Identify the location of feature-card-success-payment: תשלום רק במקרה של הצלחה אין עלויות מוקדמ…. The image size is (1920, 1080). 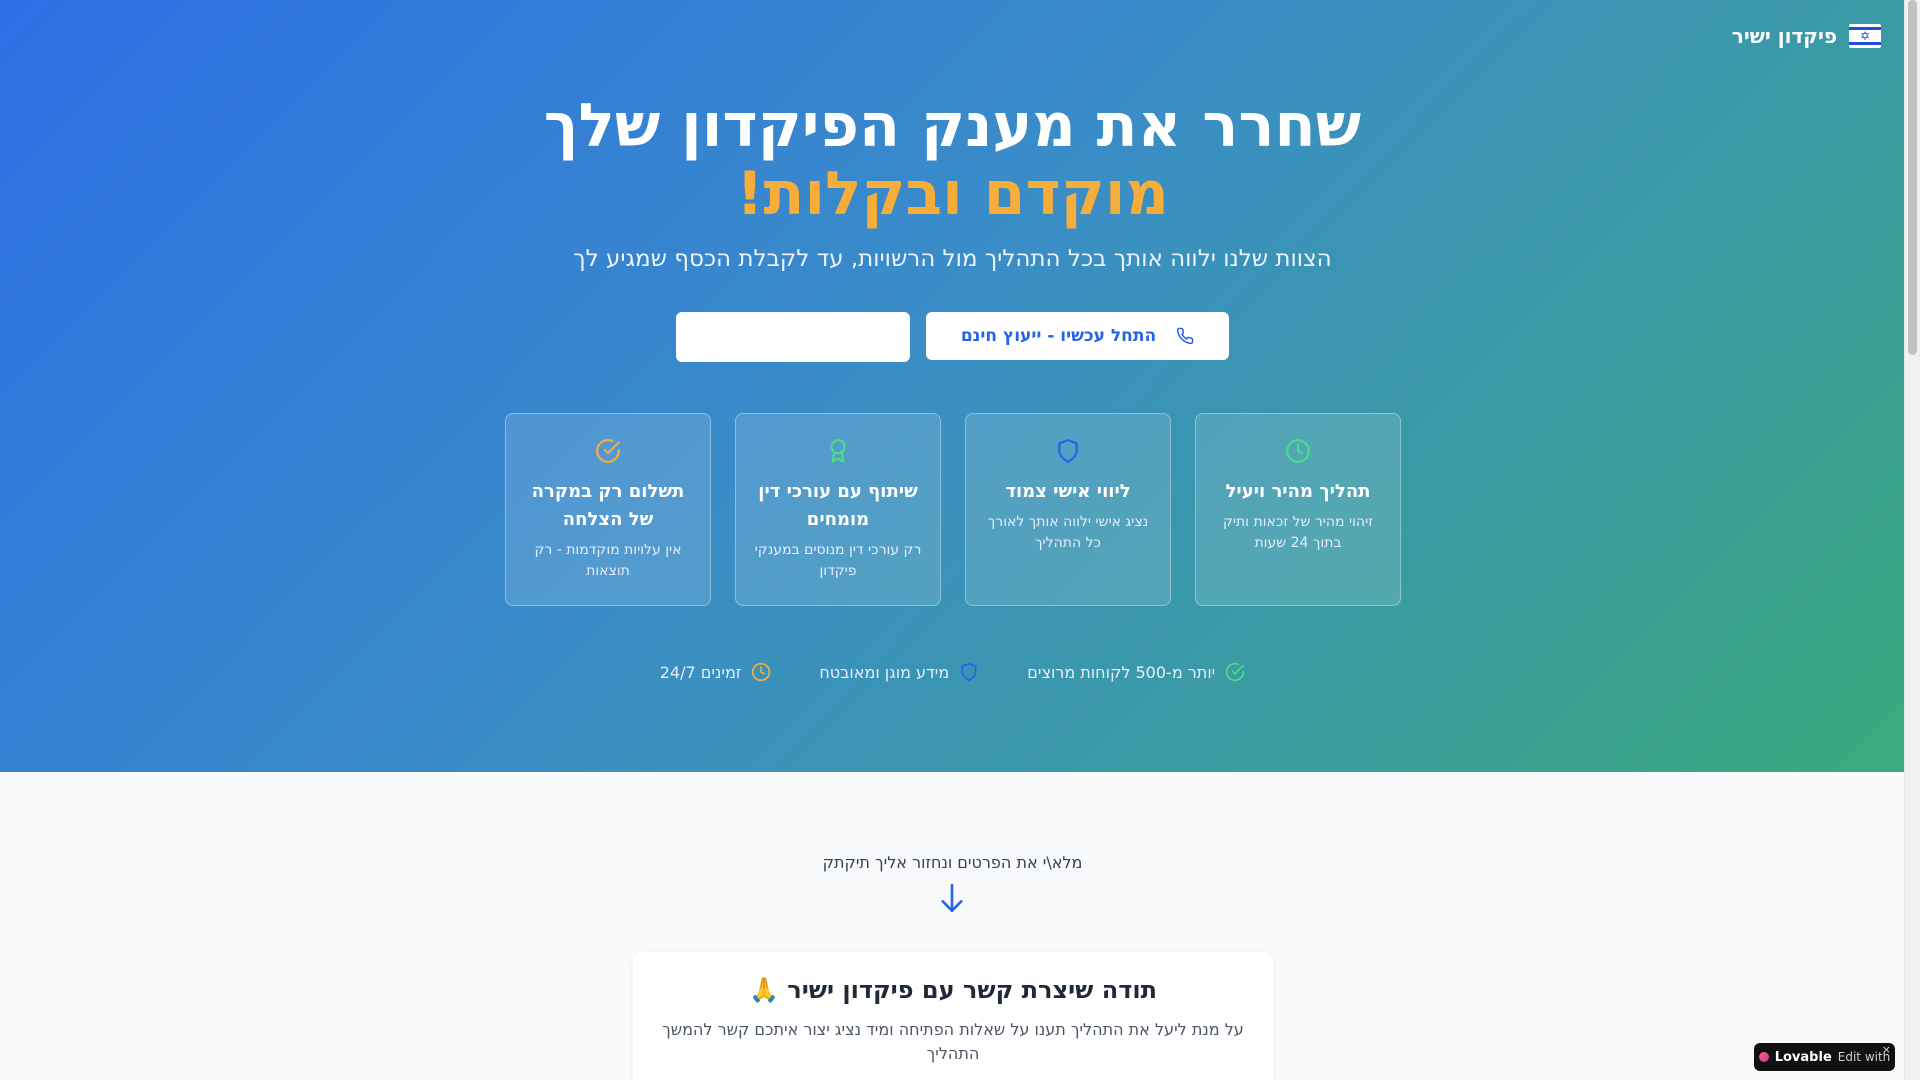
(608, 509).